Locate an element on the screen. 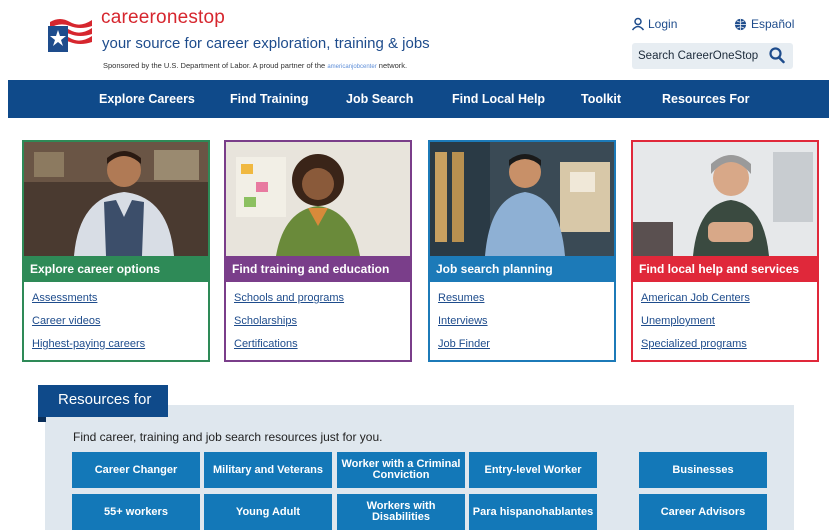 The height and width of the screenshot is (530, 829). resource-button-young-adult: Young Adult is located at coordinates (268, 512).